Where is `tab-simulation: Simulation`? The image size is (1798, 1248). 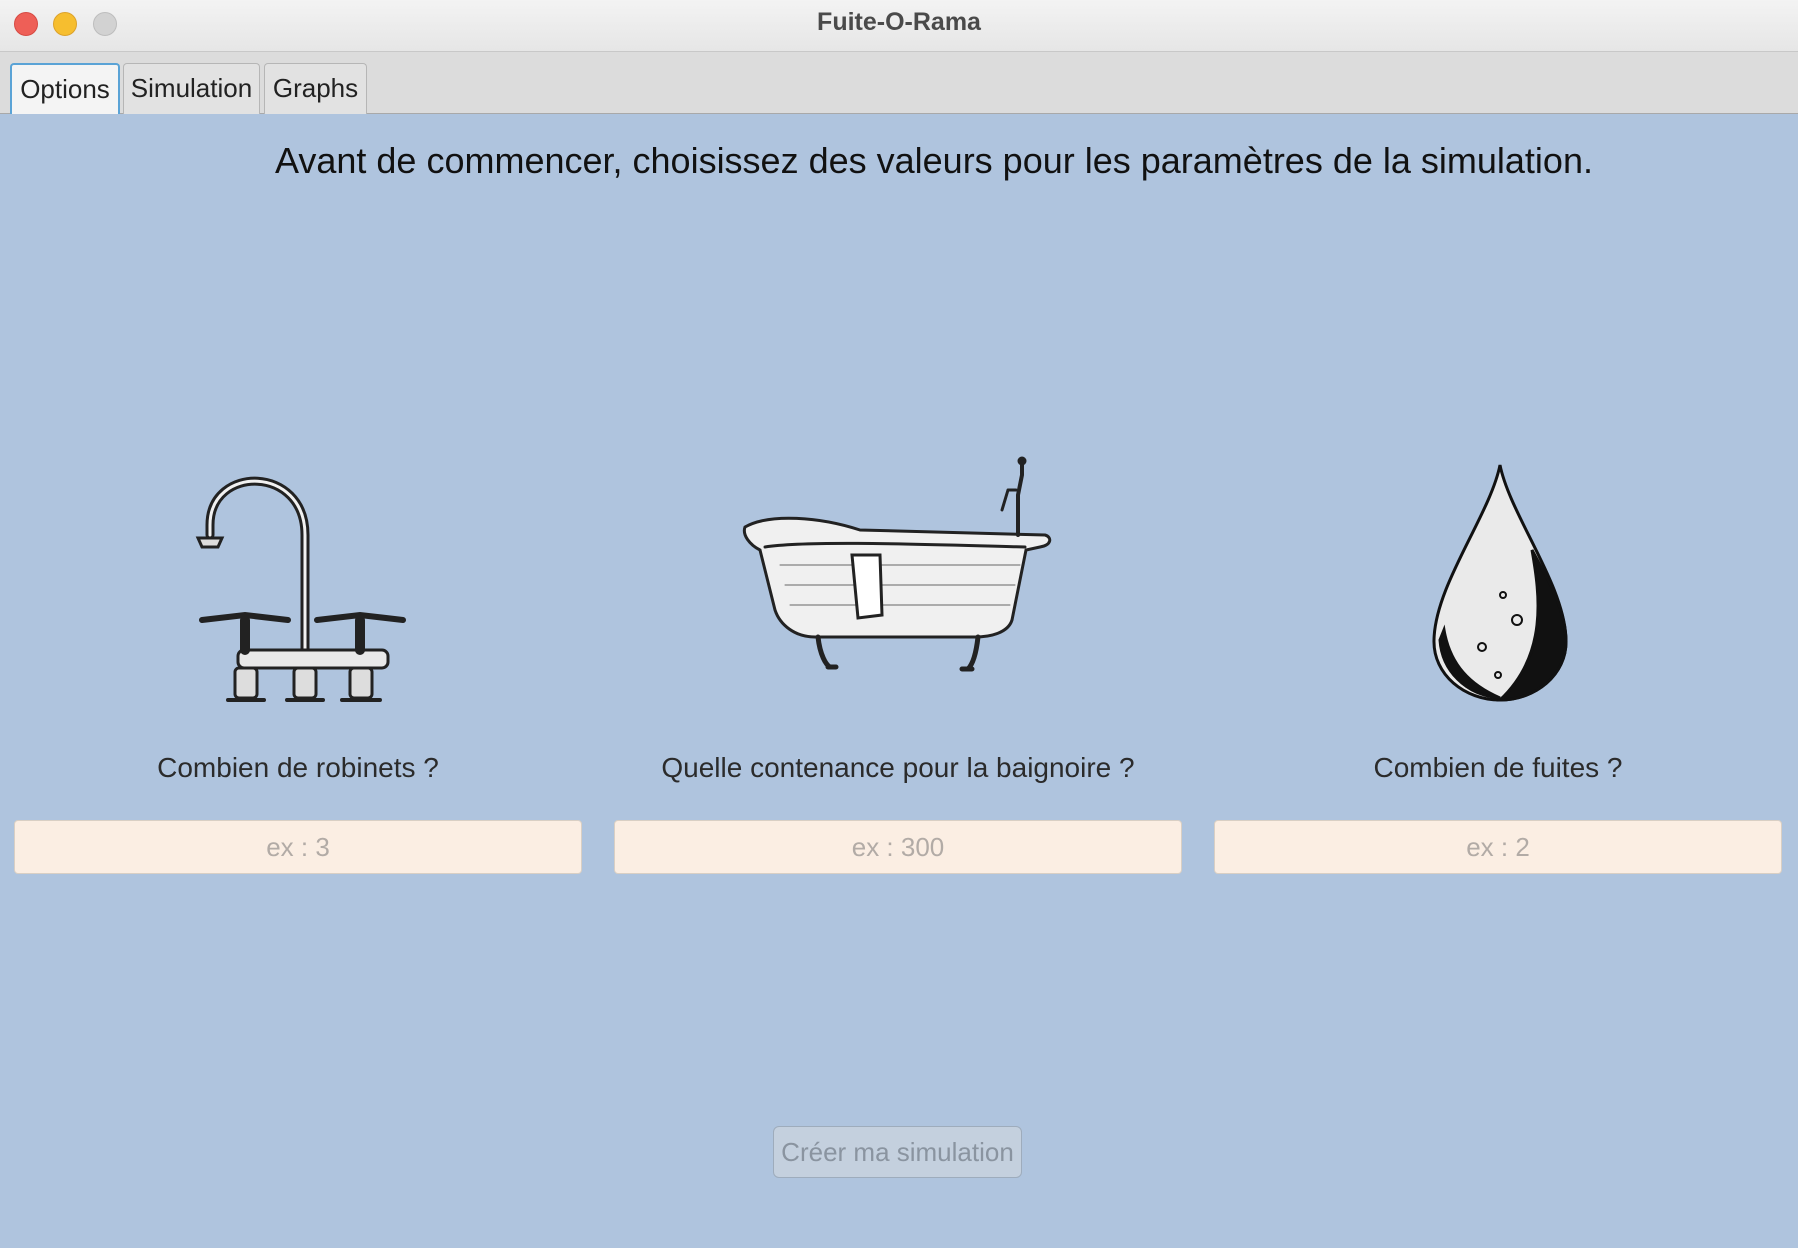 tab-simulation: Simulation is located at coordinates (191, 88).